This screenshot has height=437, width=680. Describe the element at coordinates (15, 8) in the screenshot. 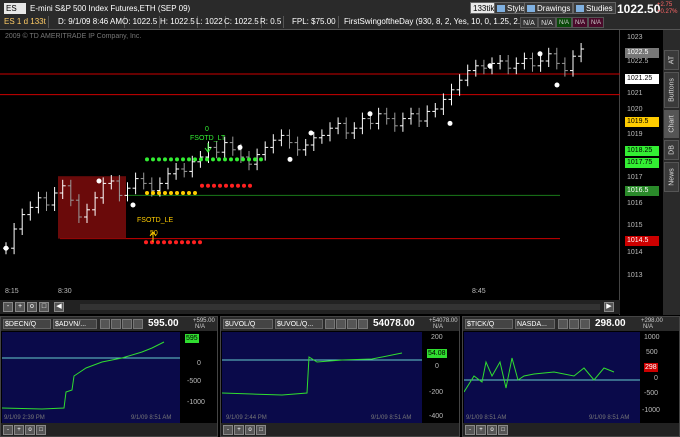

I see `symbol-input: ES` at that location.